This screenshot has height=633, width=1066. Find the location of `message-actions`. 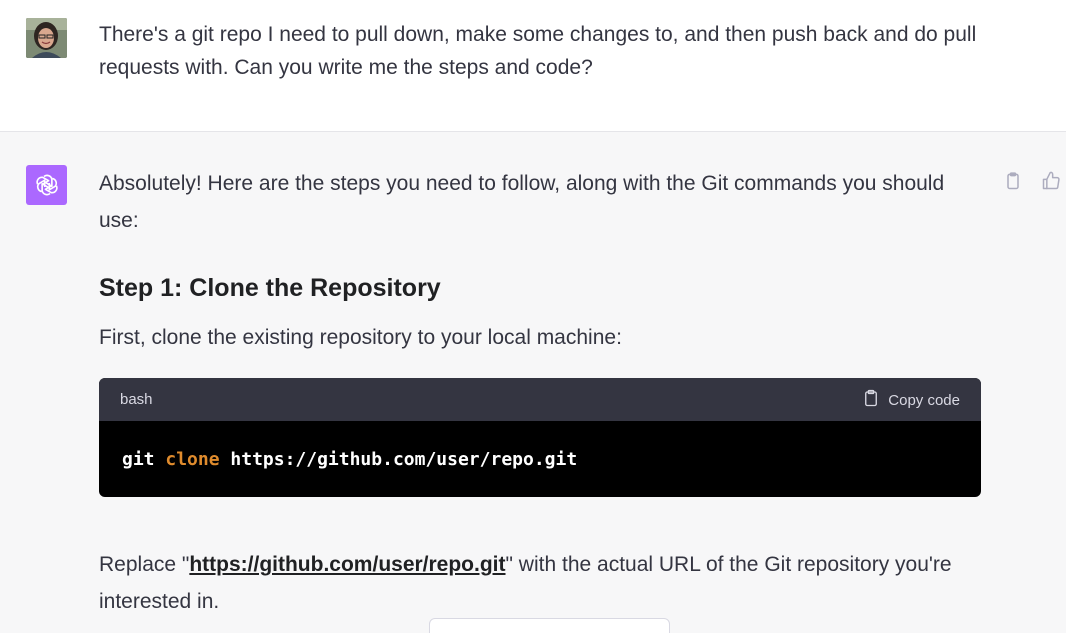

message-actions is located at coordinates (1026, 181).